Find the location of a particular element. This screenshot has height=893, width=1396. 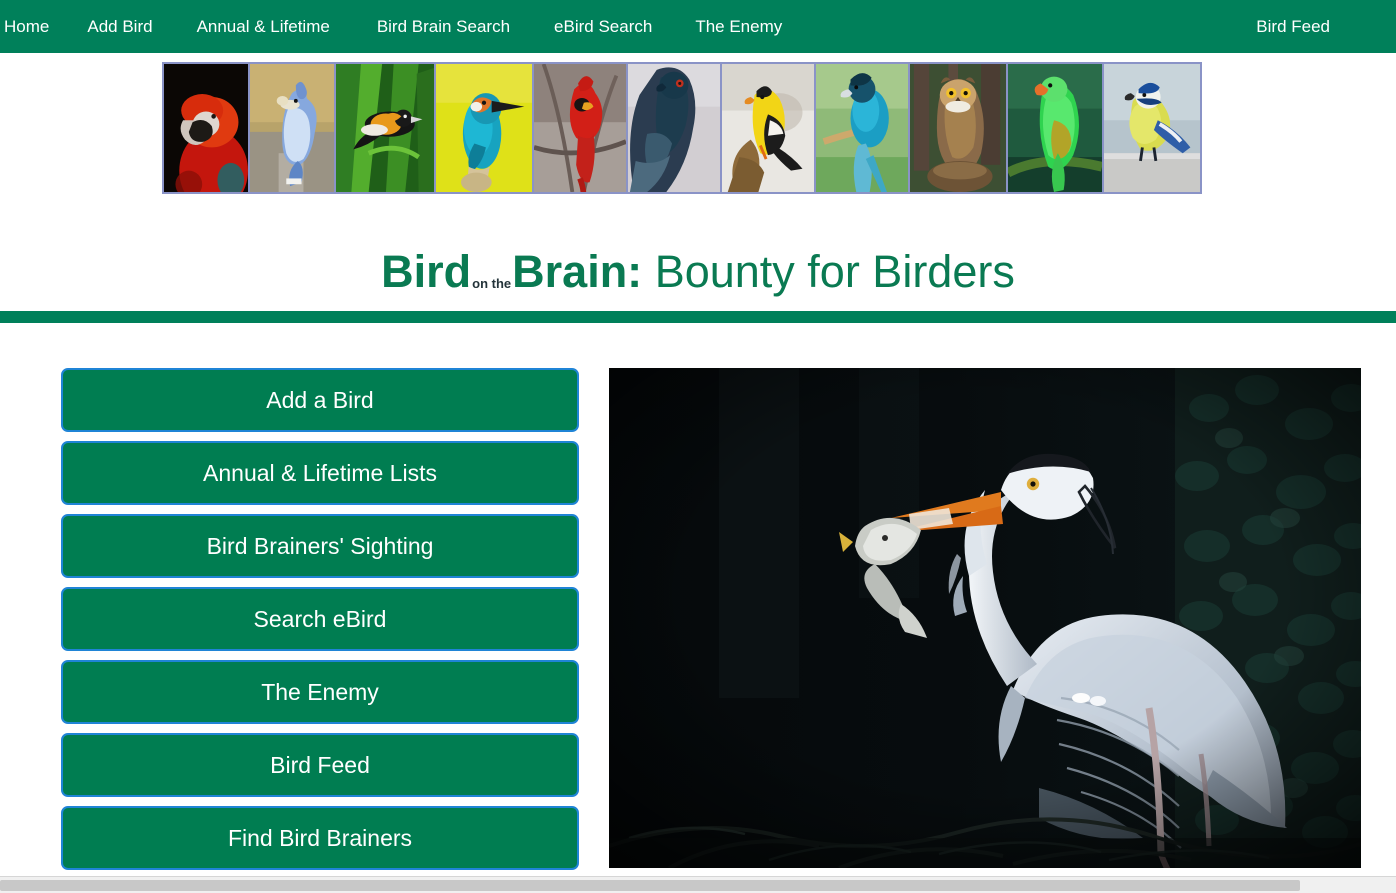

owl-image is located at coordinates (958, 128).